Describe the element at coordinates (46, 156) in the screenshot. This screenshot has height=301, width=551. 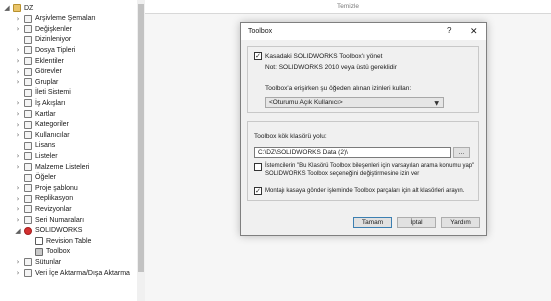
I see `tree-item-label: Listeler` at that location.